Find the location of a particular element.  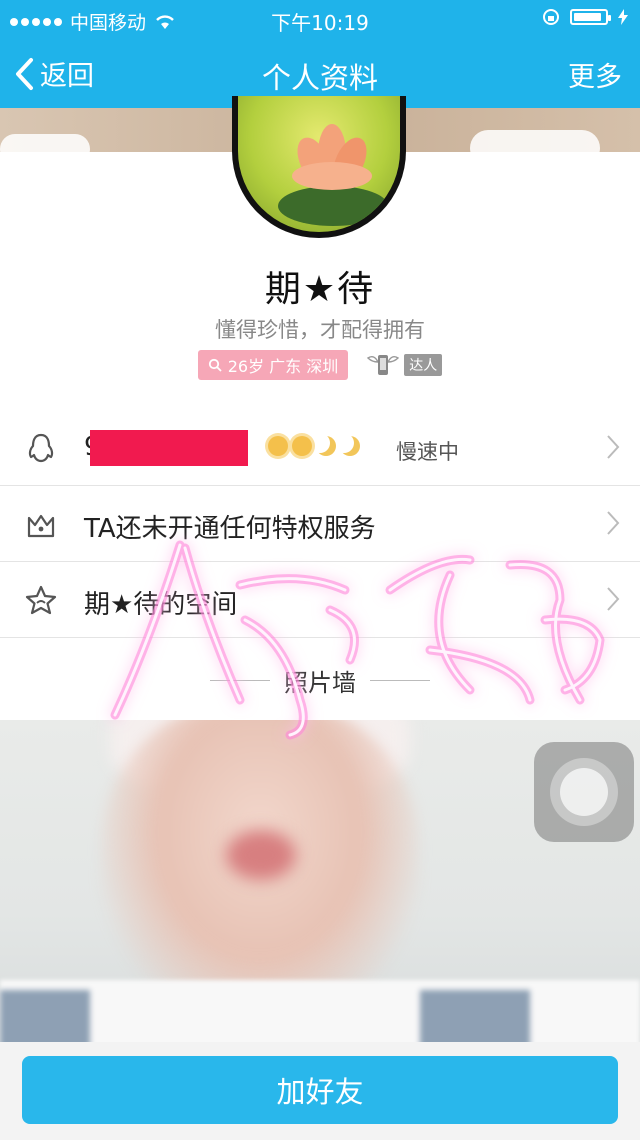

page-title: 个人资料 is located at coordinates (319, 78).